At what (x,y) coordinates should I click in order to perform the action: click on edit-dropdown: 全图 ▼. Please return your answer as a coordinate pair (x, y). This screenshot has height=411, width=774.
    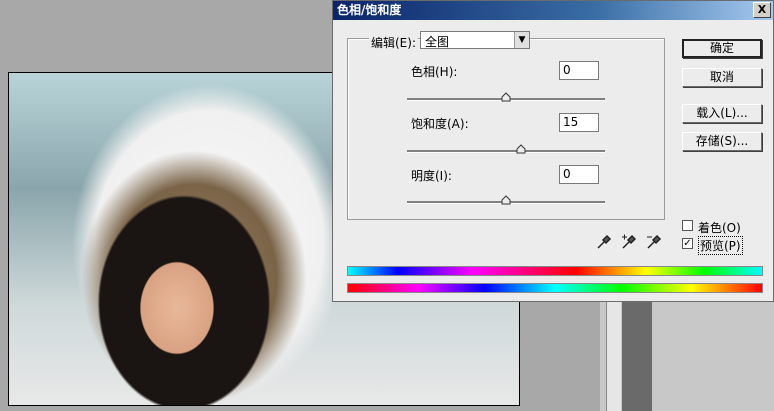
    Looking at the image, I should click on (475, 40).